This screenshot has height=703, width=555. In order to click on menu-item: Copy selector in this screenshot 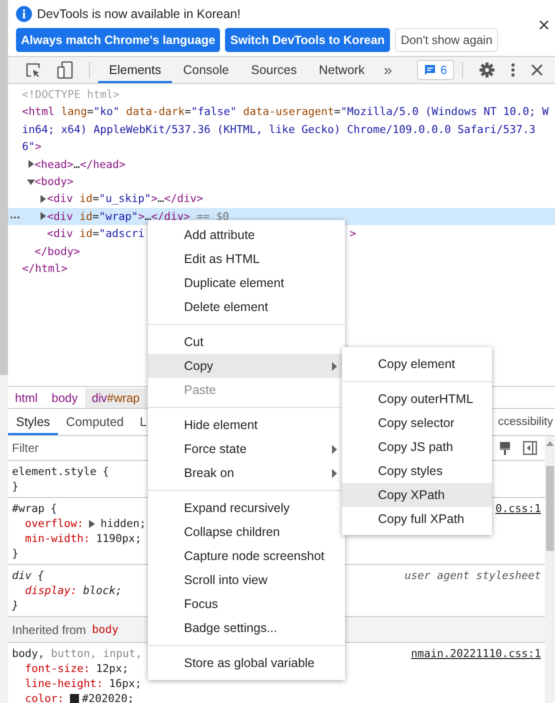, I will do `click(417, 423)`.